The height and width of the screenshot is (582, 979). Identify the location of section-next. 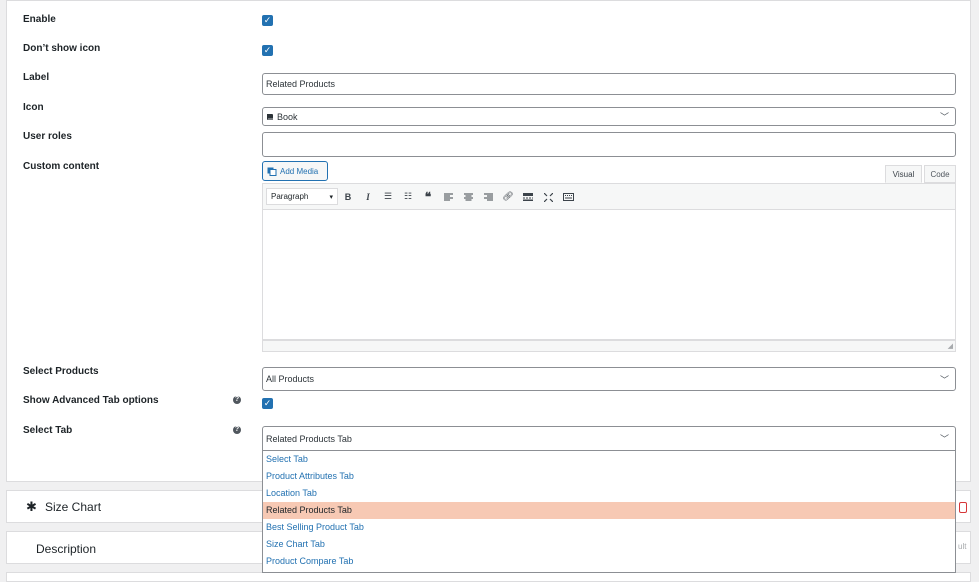
(488, 577).